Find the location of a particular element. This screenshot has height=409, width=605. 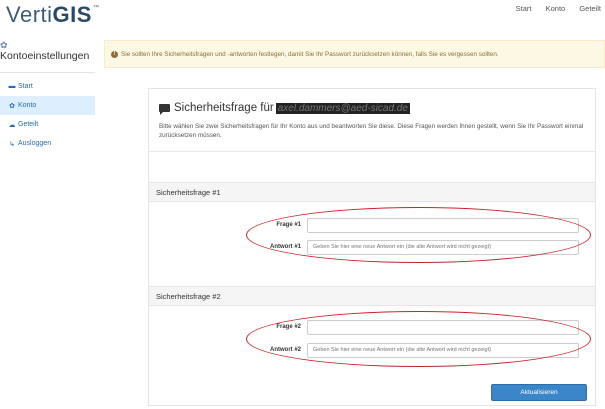

question-2-row: Frage #2 is located at coordinates (408, 327).